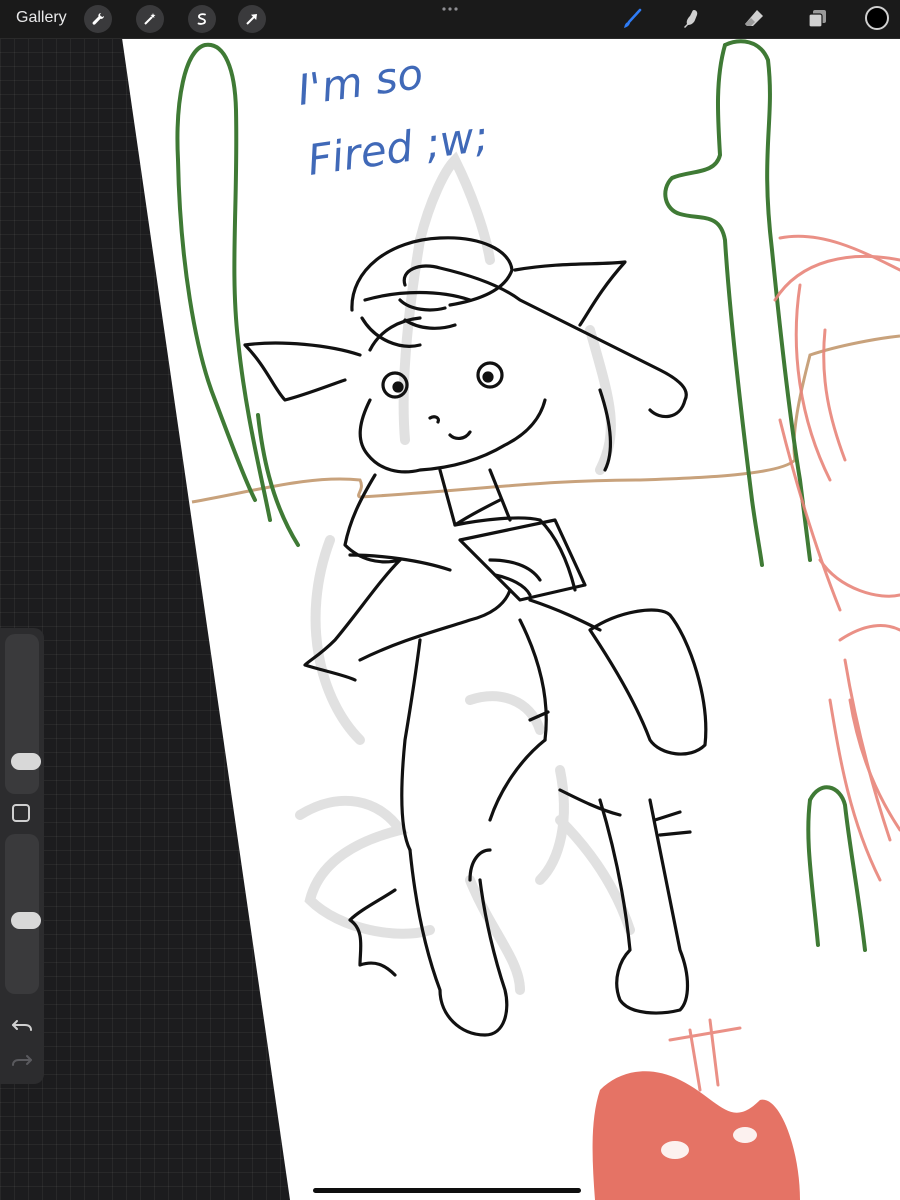 This screenshot has height=1200, width=900. I want to click on smudge-finger-icon, so click(691, 19).